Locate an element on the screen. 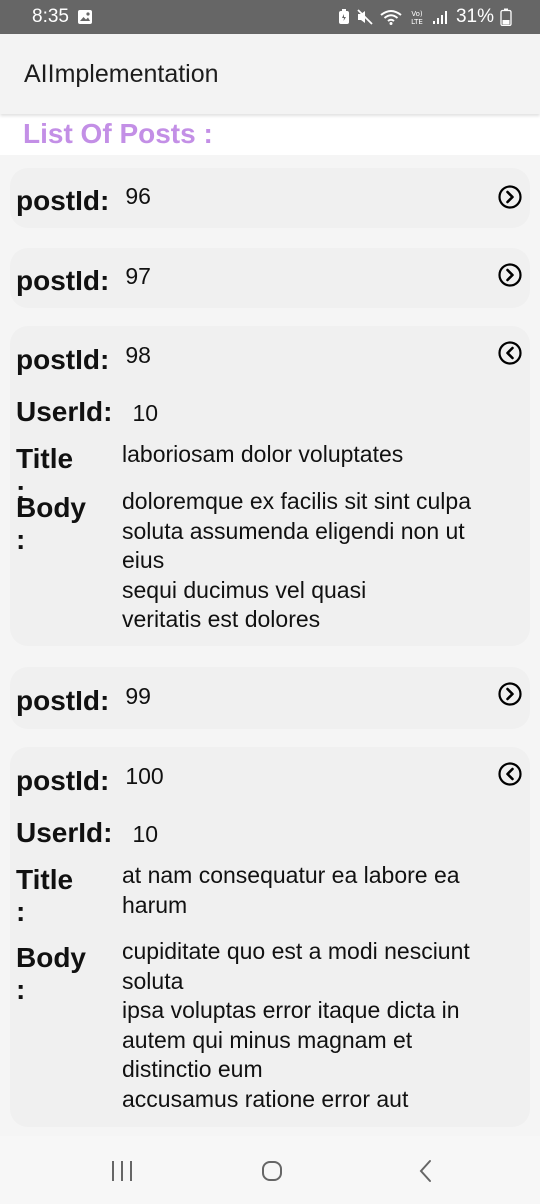 The width and height of the screenshot is (540, 1204). title-value: laboriosam dolor voluptates is located at coordinates (263, 454).